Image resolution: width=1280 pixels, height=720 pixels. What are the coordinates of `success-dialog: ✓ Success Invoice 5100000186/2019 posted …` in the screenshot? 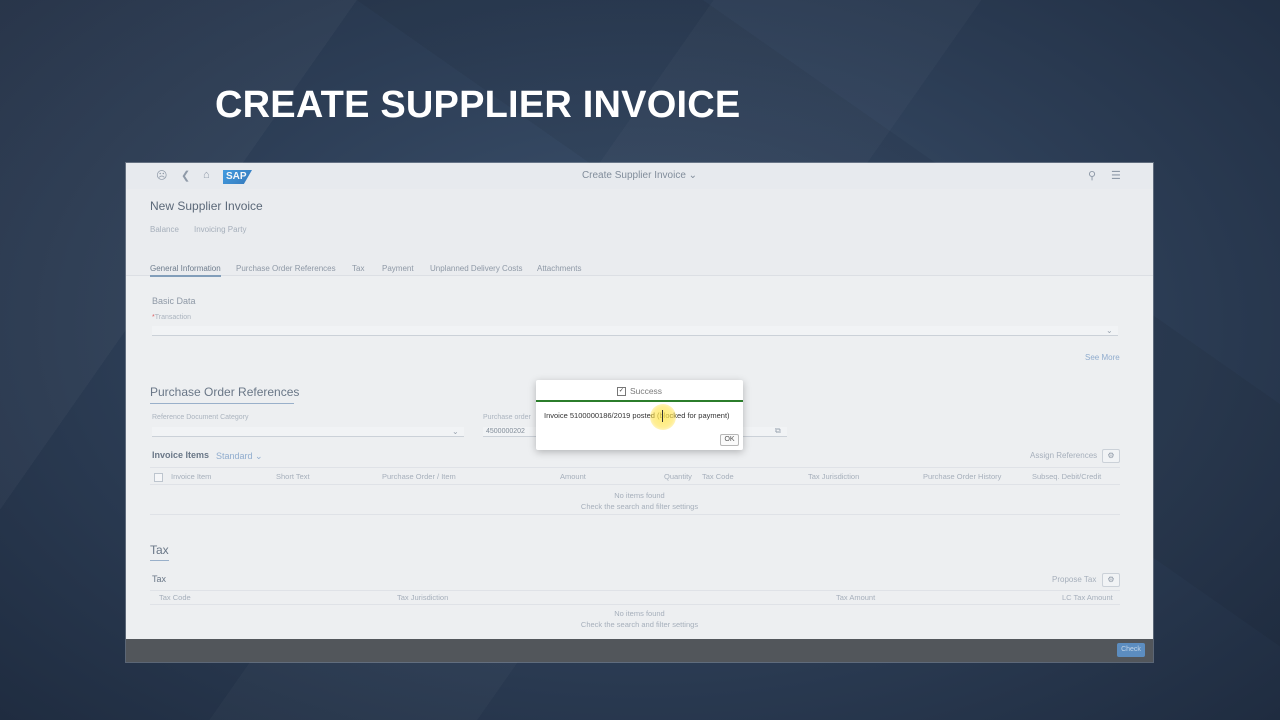 It's located at (639, 415).